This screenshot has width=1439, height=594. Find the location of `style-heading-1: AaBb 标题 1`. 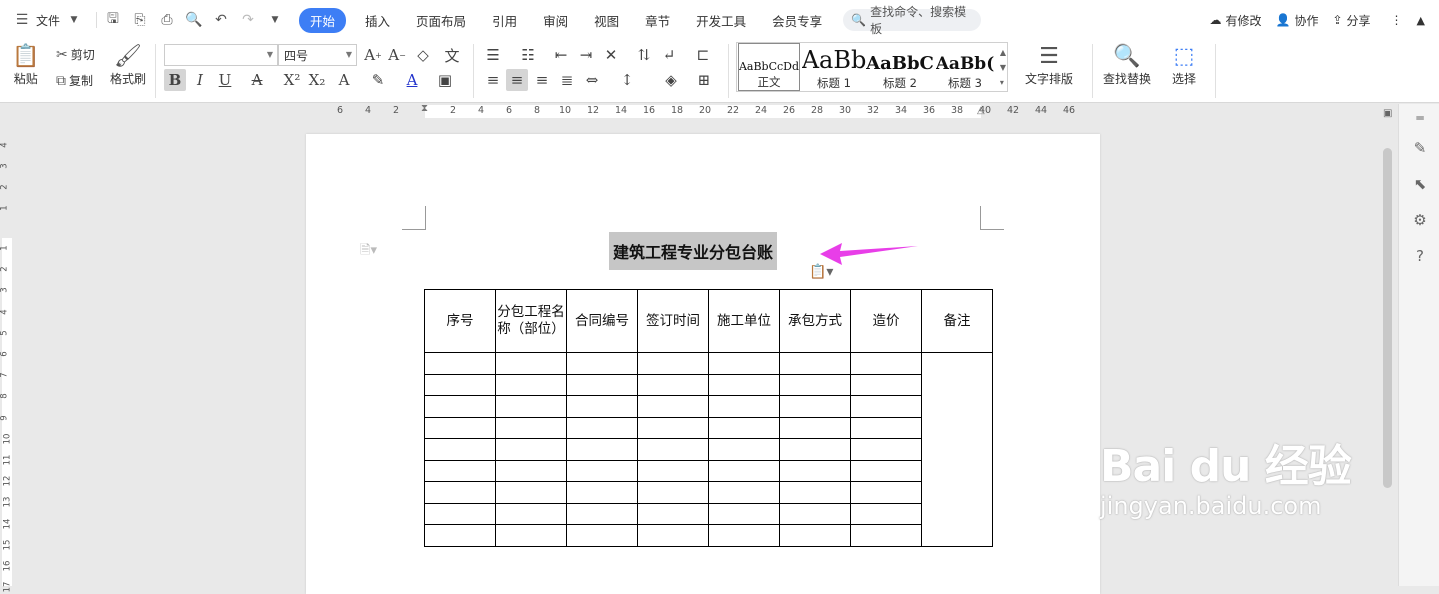

style-heading-1: AaBb 标题 1 is located at coordinates (834, 67).